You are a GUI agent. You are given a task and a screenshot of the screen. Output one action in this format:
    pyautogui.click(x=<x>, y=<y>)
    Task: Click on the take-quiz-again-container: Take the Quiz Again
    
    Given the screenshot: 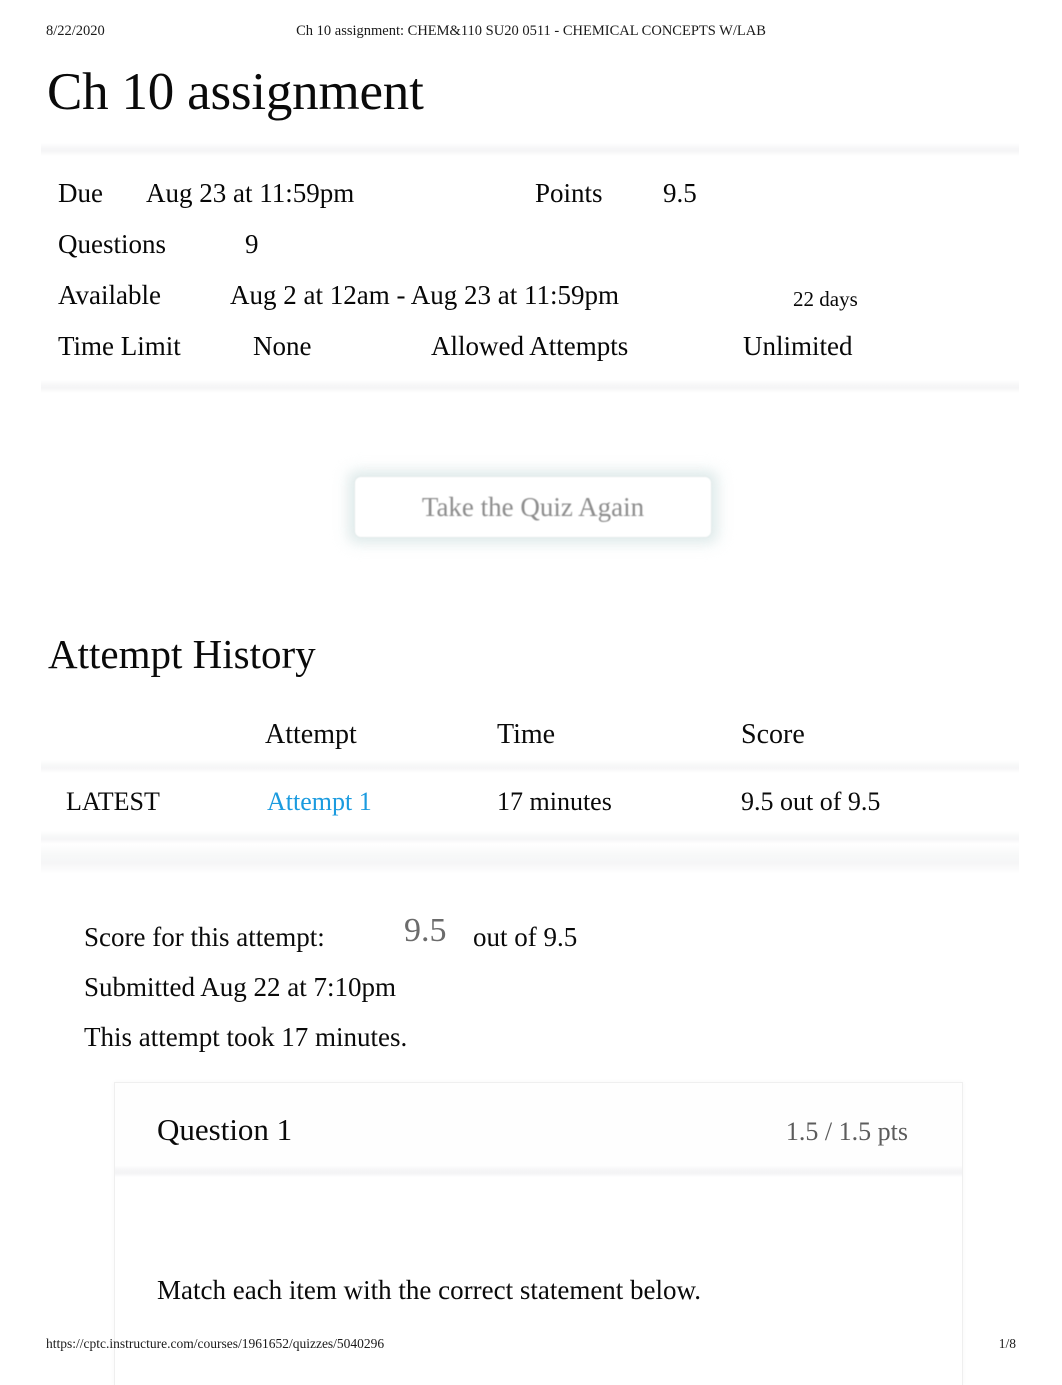 What is the action you would take?
    pyautogui.click(x=533, y=507)
    